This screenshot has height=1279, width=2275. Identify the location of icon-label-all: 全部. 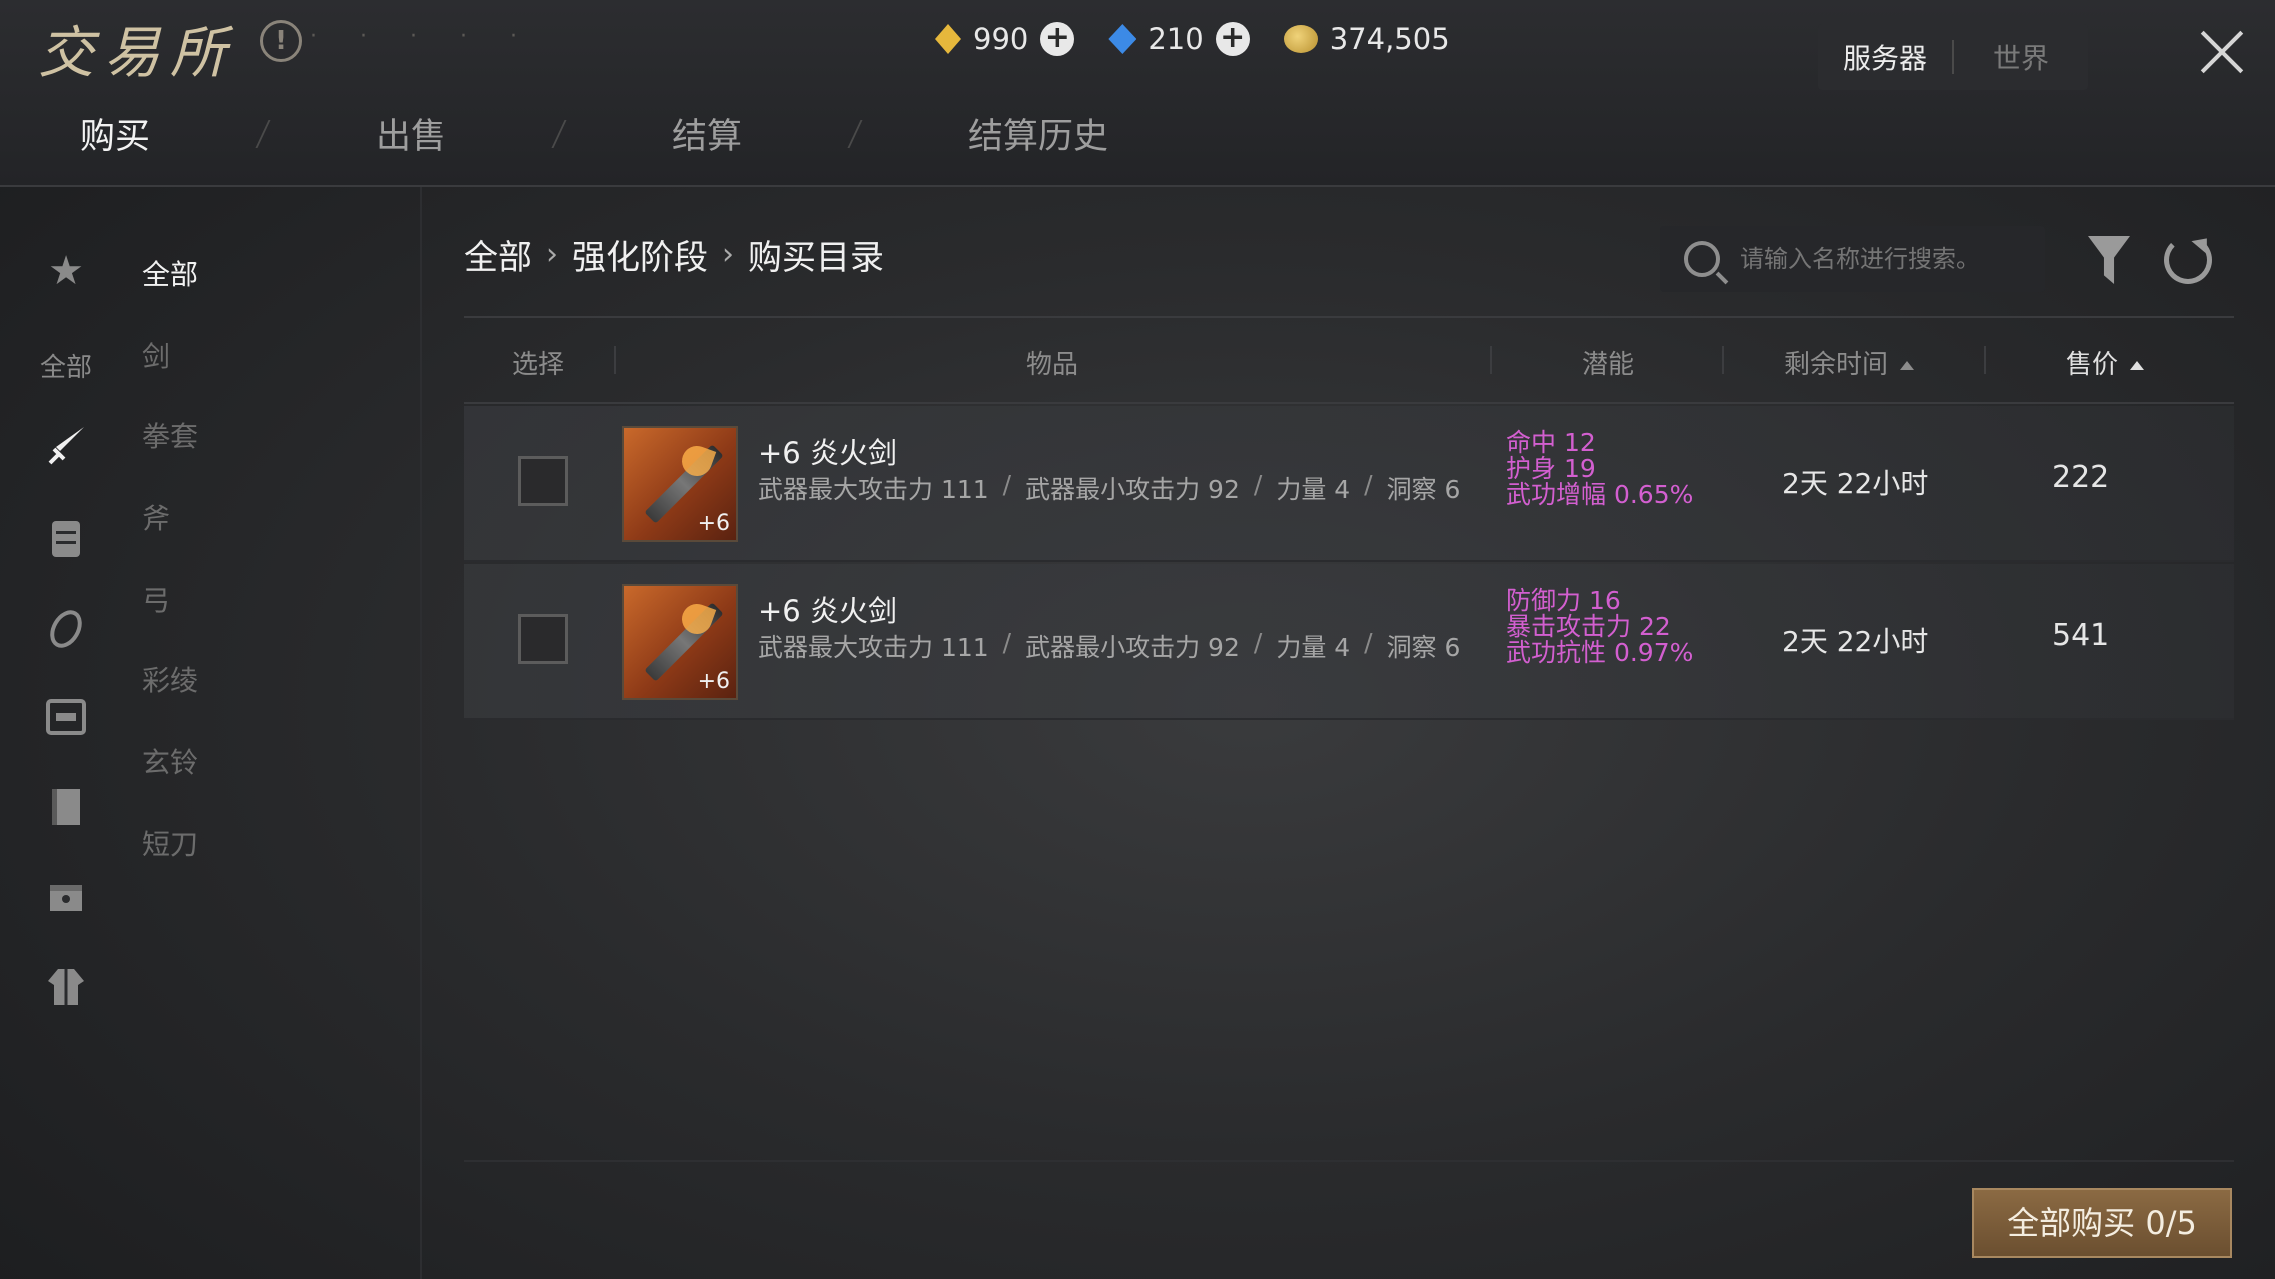
(66, 368).